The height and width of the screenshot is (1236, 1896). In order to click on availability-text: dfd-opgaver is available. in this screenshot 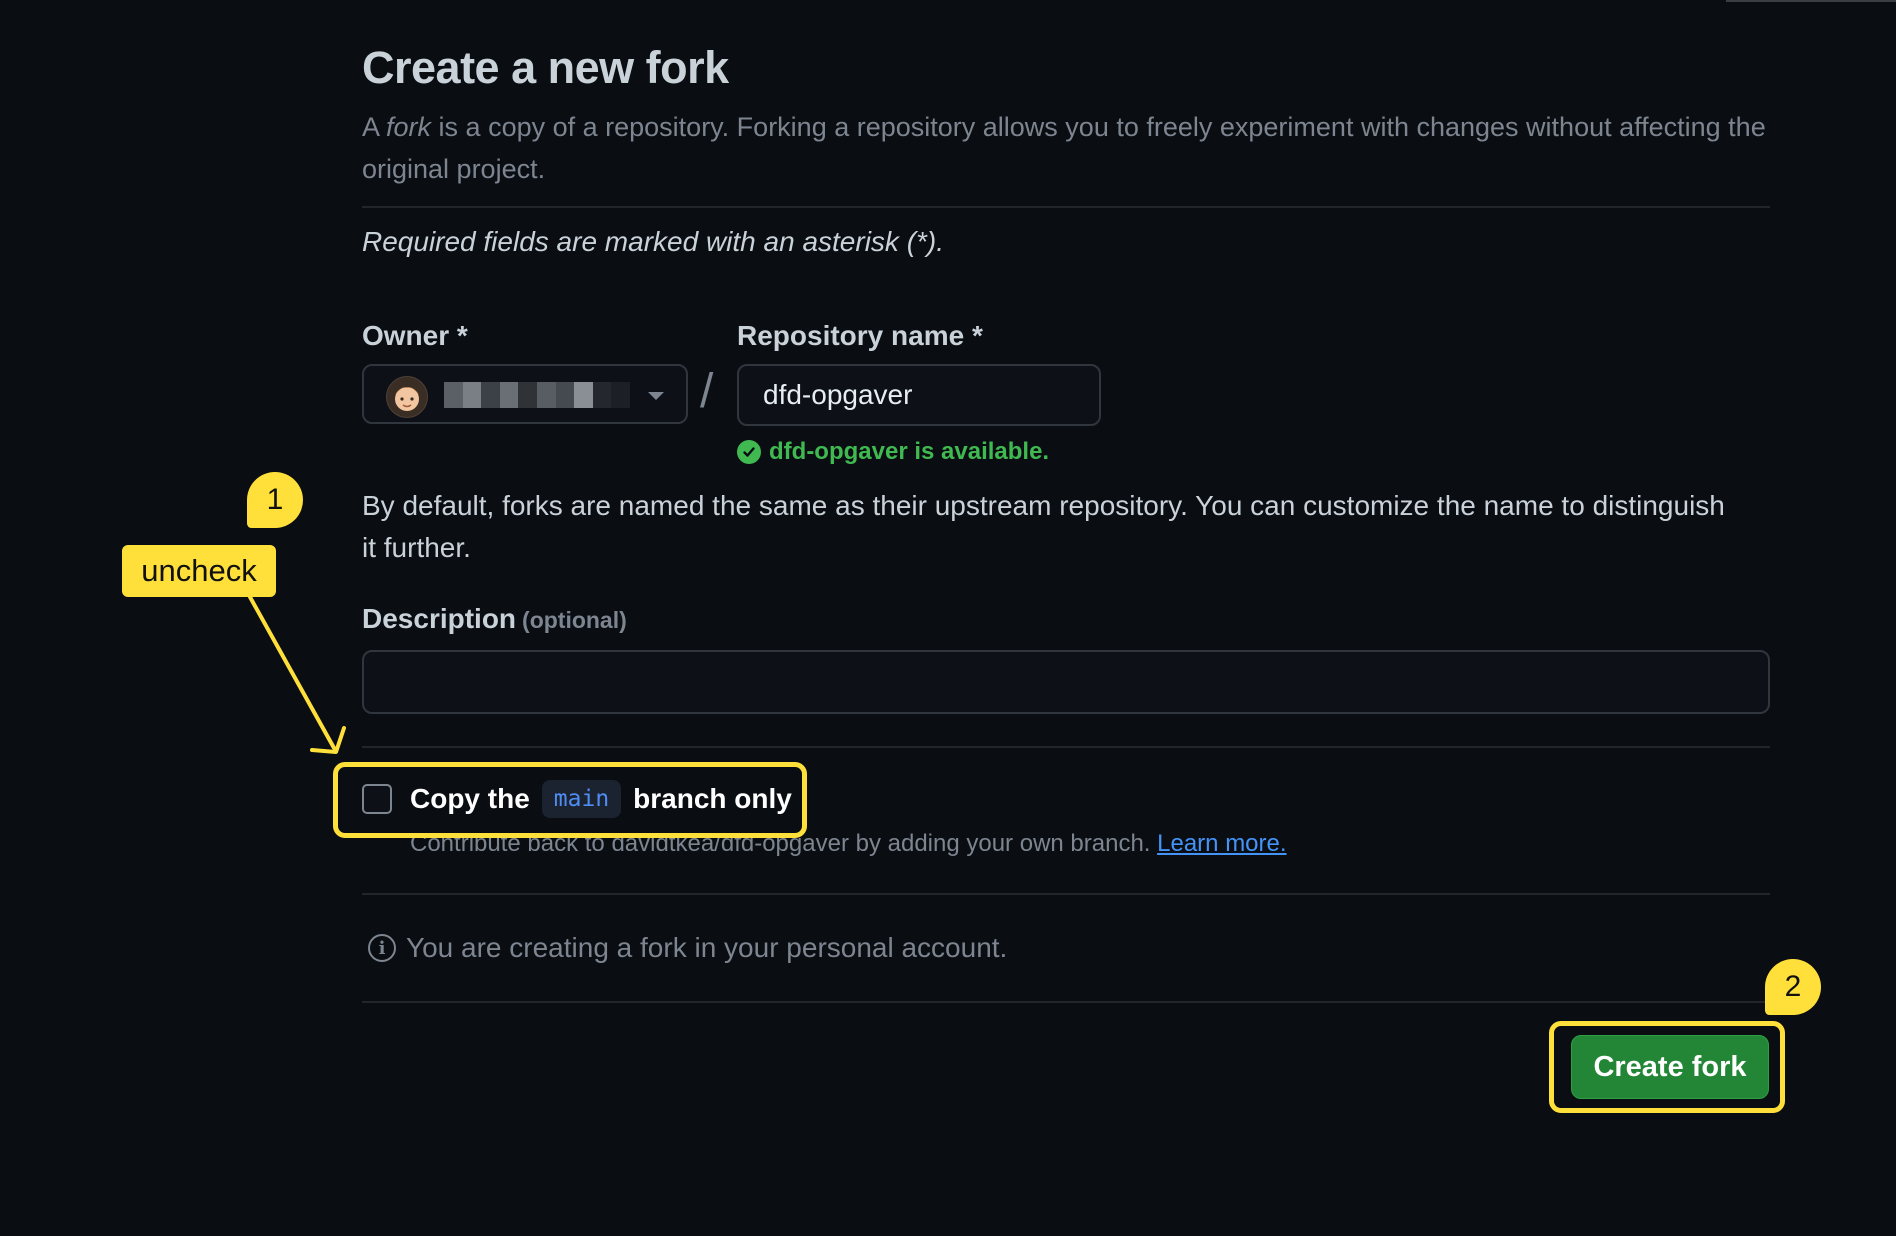, I will do `click(909, 451)`.